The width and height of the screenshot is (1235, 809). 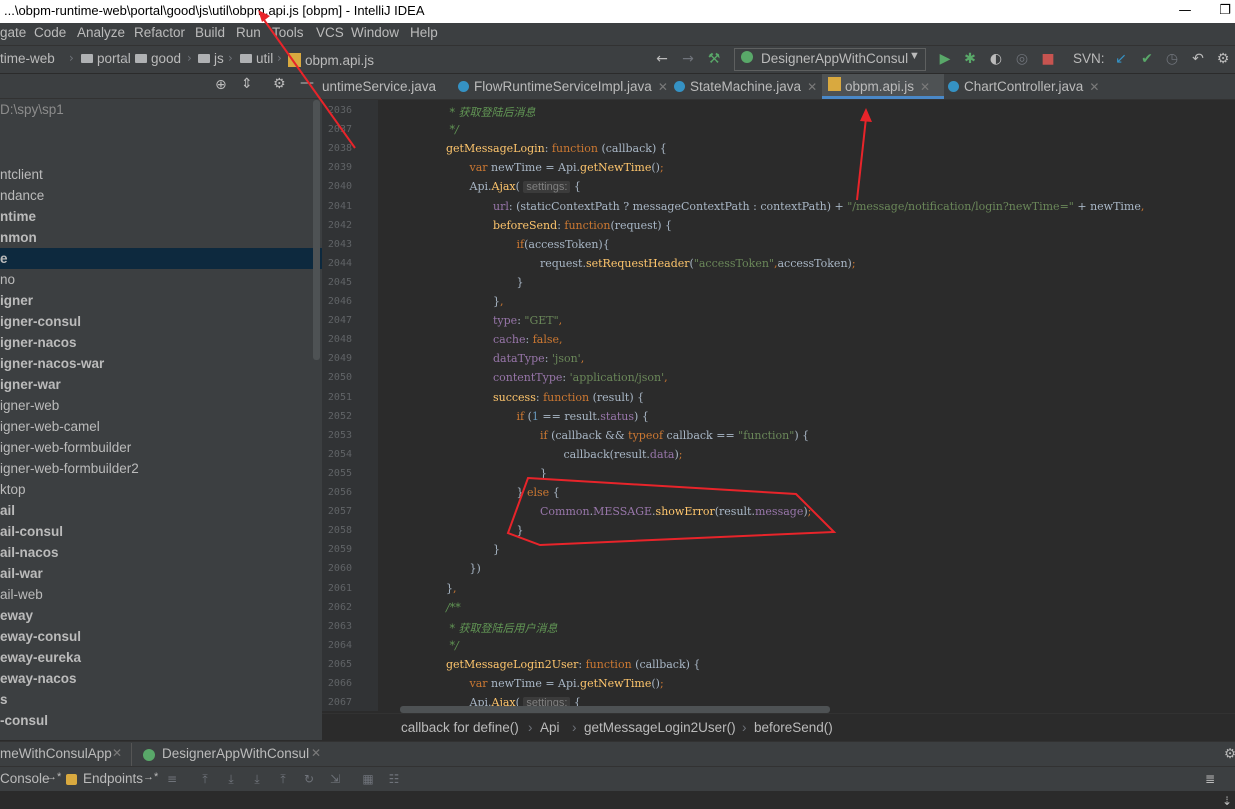 I want to click on back-arrow-icon: ←, so click(x=662, y=59).